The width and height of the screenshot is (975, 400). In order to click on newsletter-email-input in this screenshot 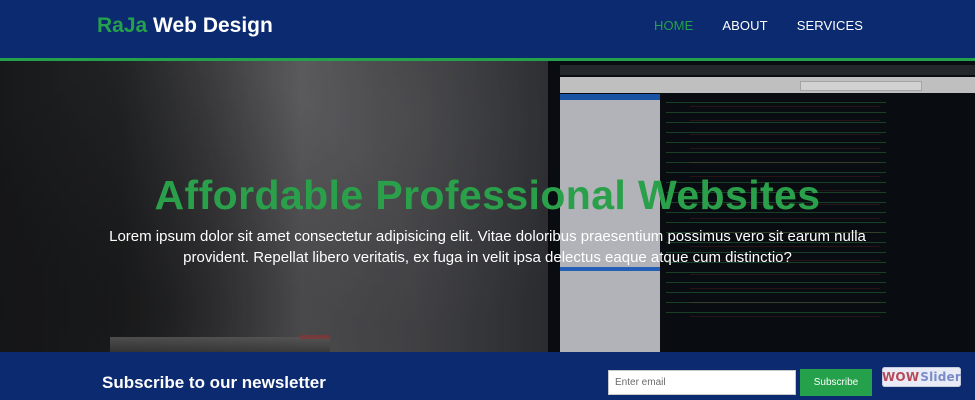, I will do `click(702, 382)`.